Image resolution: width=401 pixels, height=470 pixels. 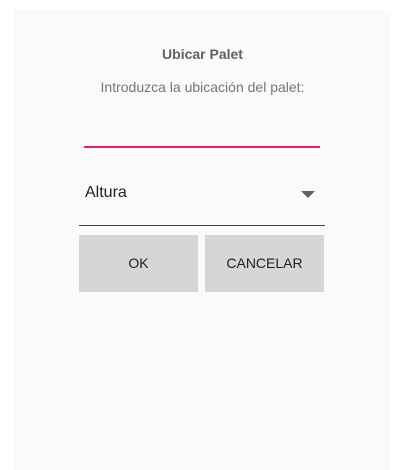 I want to click on dropdown-arrow-icon, so click(x=308, y=194).